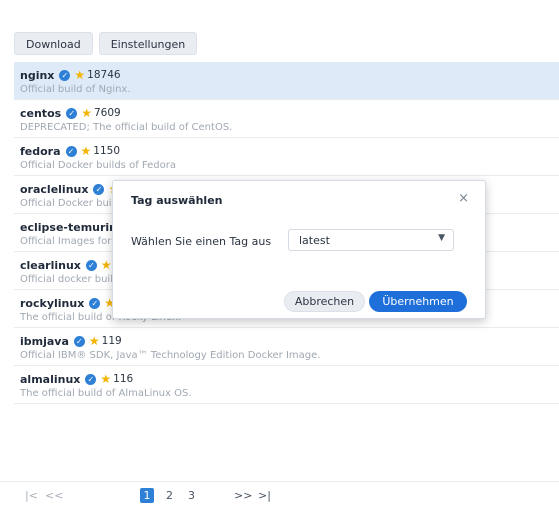  What do you see at coordinates (44, 341) in the screenshot?
I see `image-name: ibmjava` at bounding box center [44, 341].